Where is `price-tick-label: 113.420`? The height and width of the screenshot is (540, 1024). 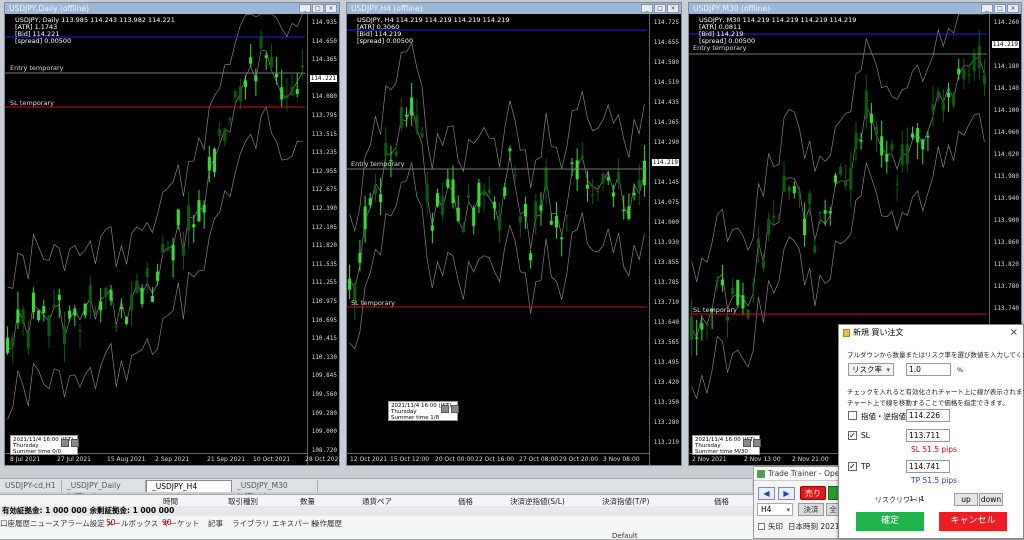 price-tick-label: 113.420 is located at coordinates (666, 382).